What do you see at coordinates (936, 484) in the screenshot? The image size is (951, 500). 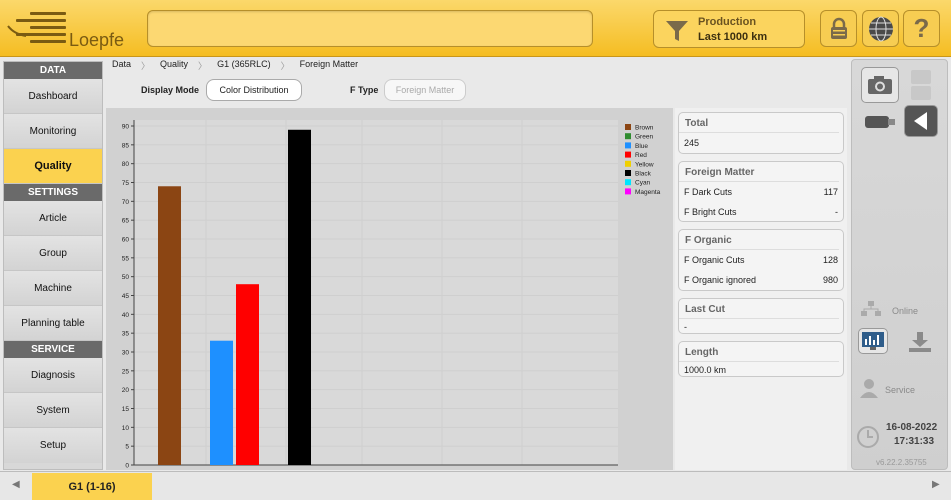 I see `scroll-right-icon: ▶` at bounding box center [936, 484].